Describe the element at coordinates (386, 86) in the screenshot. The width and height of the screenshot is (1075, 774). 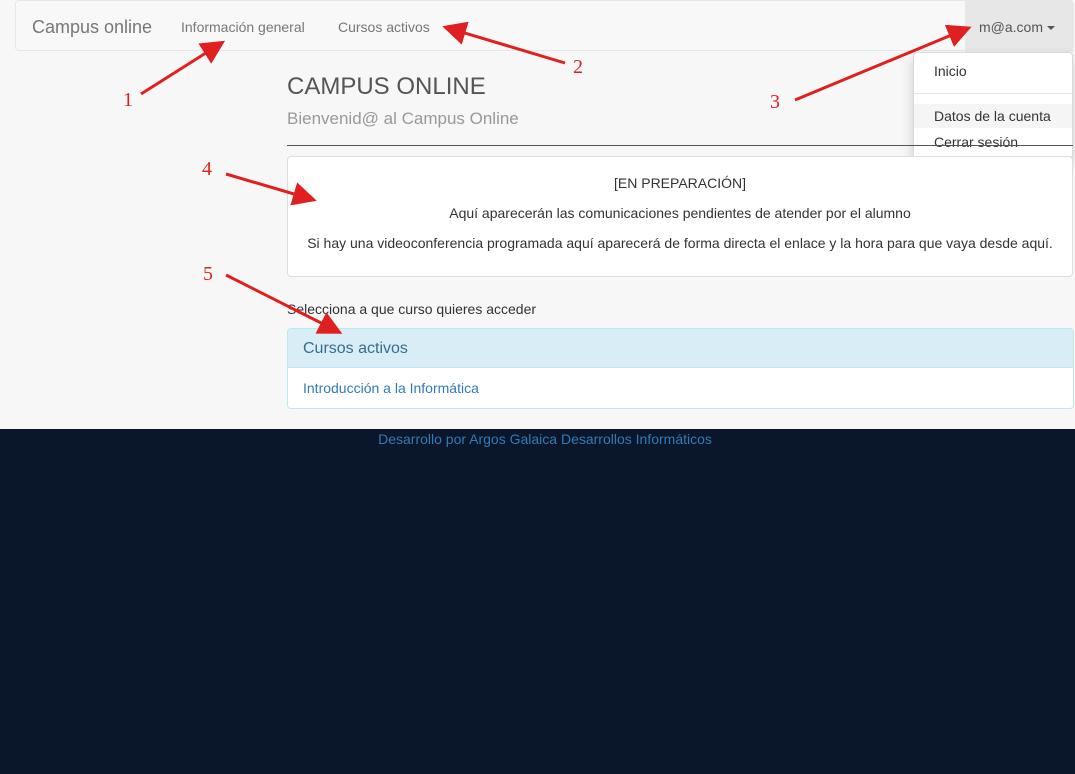
I see `page-title: CAMPUS ONLINE` at that location.